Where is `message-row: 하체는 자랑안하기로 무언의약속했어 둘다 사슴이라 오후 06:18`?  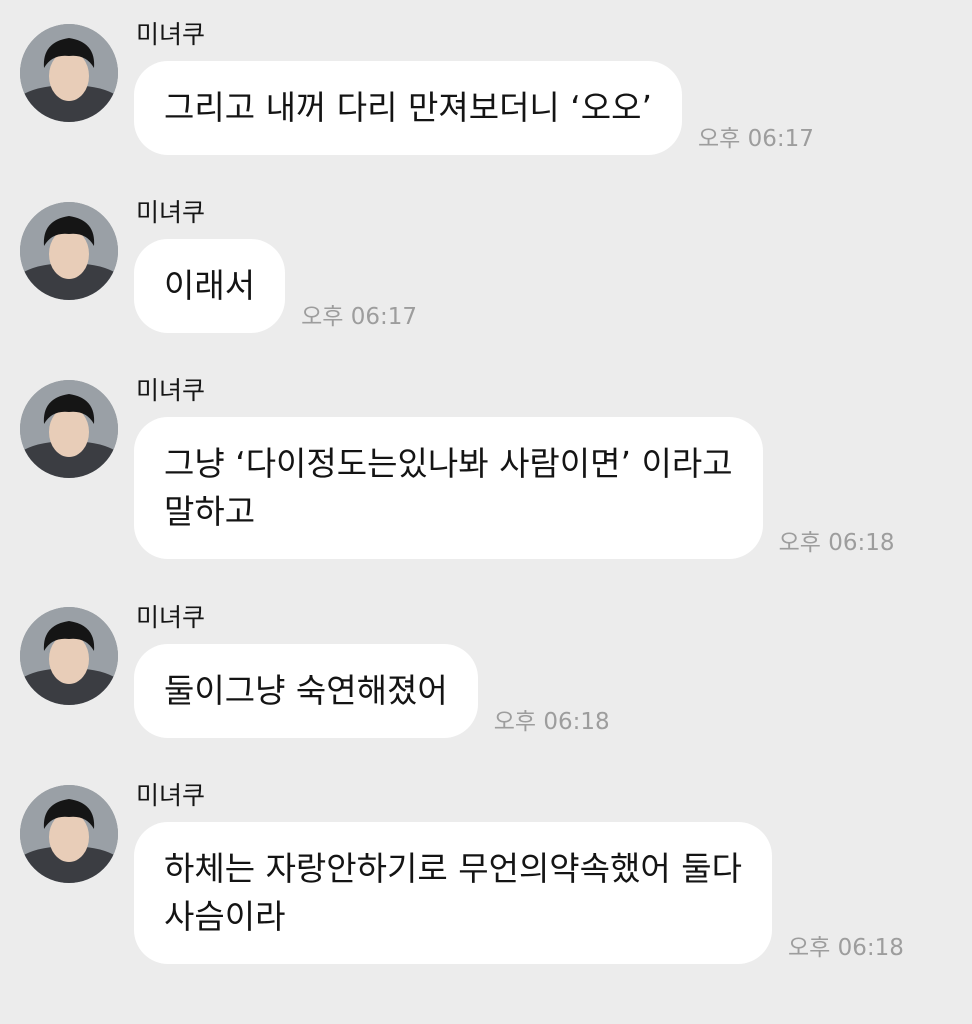 message-row: 하체는 자랑안하기로 무언의약속했어 둘다 사슴이라 오후 06:18 is located at coordinates (519, 893).